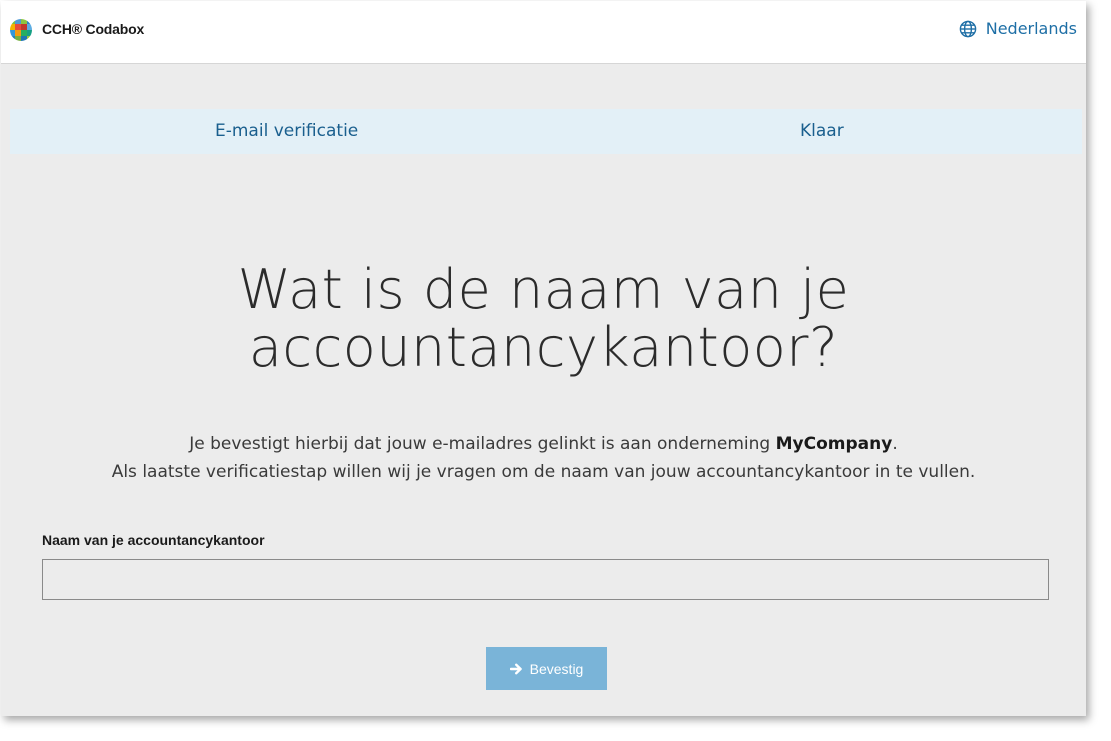  I want to click on description-suffix: ., so click(895, 444).